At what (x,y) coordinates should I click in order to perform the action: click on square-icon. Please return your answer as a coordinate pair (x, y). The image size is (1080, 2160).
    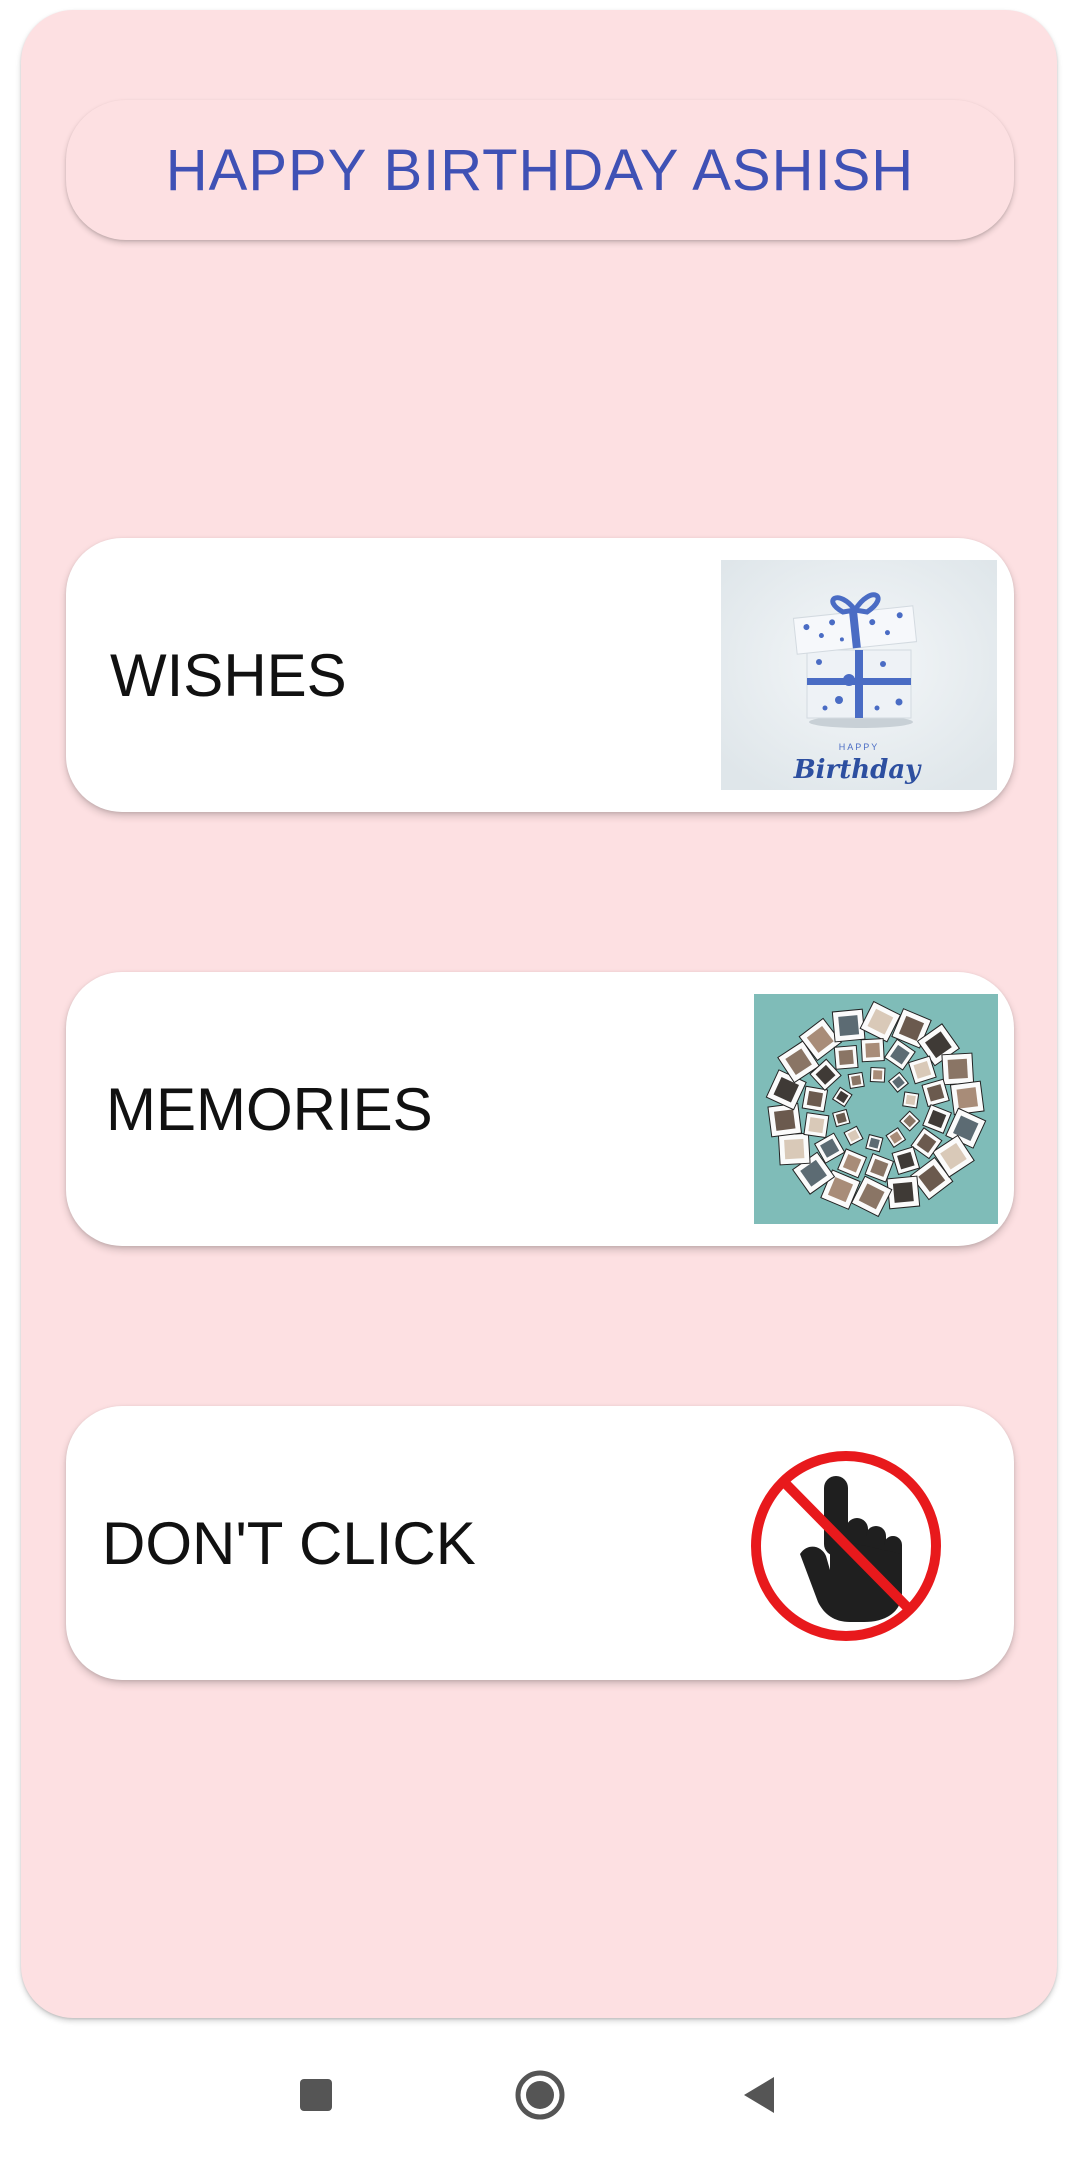
    Looking at the image, I should click on (316, 2095).